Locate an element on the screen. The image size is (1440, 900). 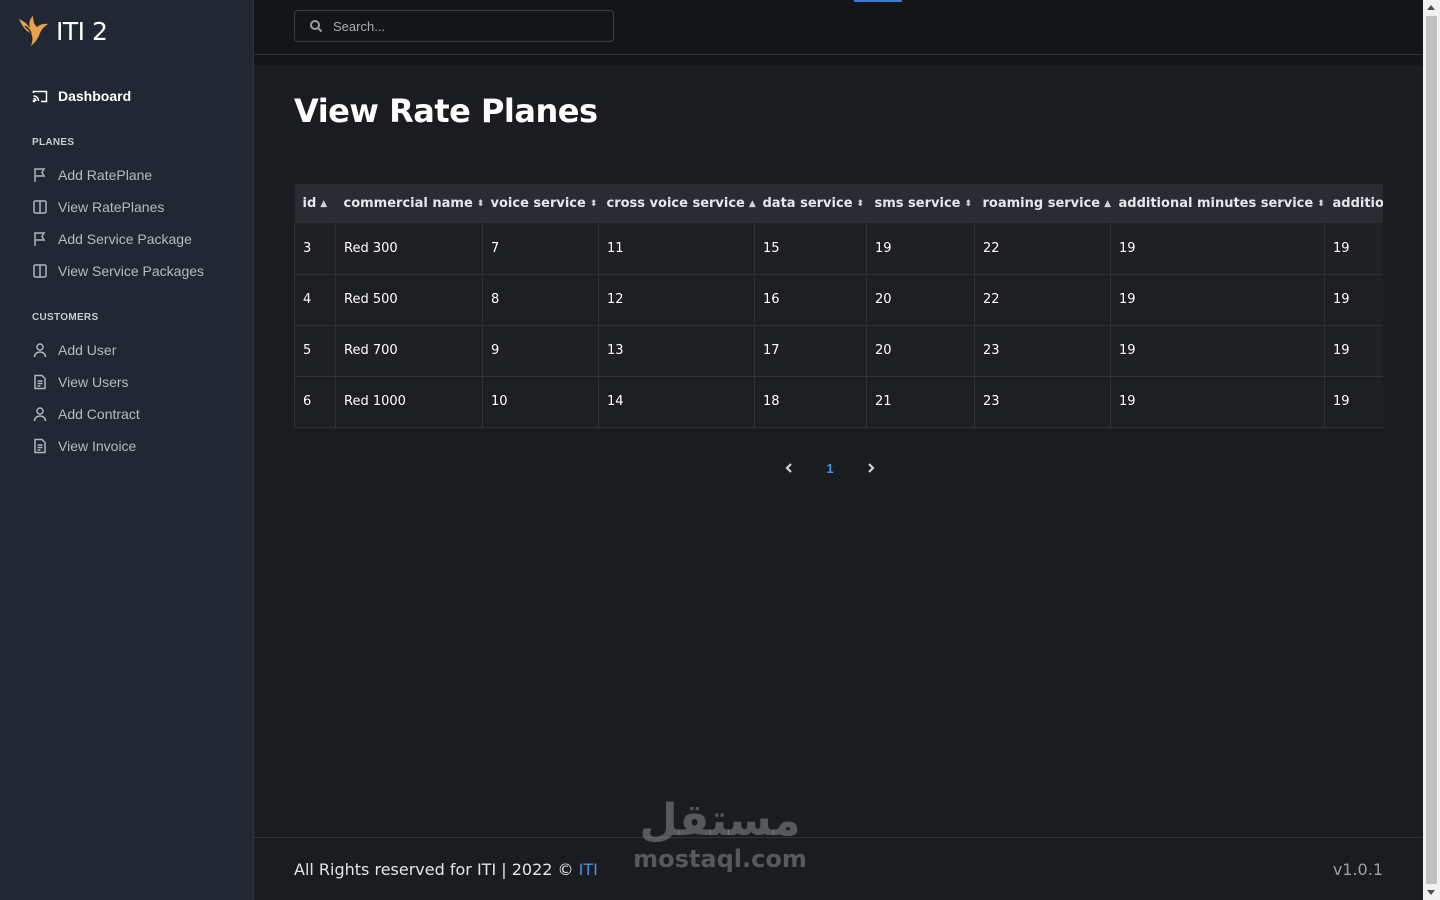
flag-icon is located at coordinates (40, 175).